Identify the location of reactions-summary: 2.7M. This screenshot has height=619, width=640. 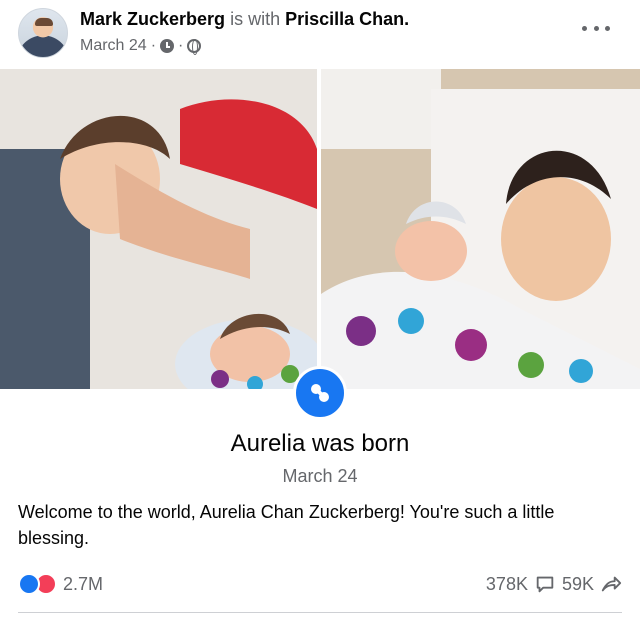
(60, 584).